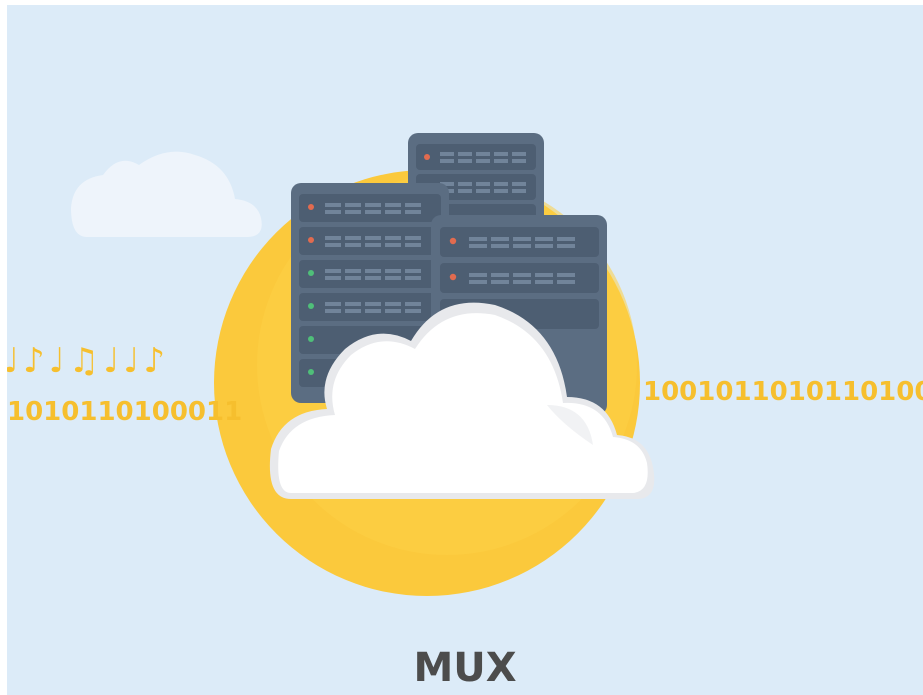 This screenshot has width=923, height=695. Describe the element at coordinates (125, 412) in the screenshot. I see `binary-stream-left: 1010110100011` at that location.